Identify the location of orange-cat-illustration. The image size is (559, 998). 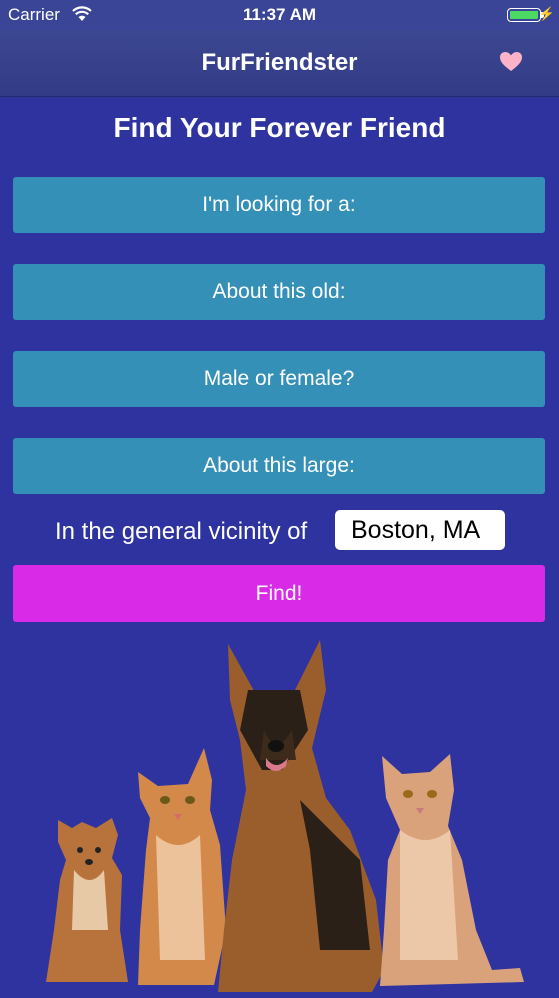
(182, 866).